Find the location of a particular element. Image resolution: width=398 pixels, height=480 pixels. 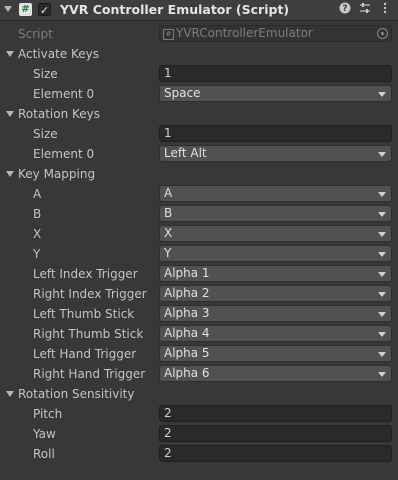

mapping-dropdown: X is located at coordinates (275, 233).